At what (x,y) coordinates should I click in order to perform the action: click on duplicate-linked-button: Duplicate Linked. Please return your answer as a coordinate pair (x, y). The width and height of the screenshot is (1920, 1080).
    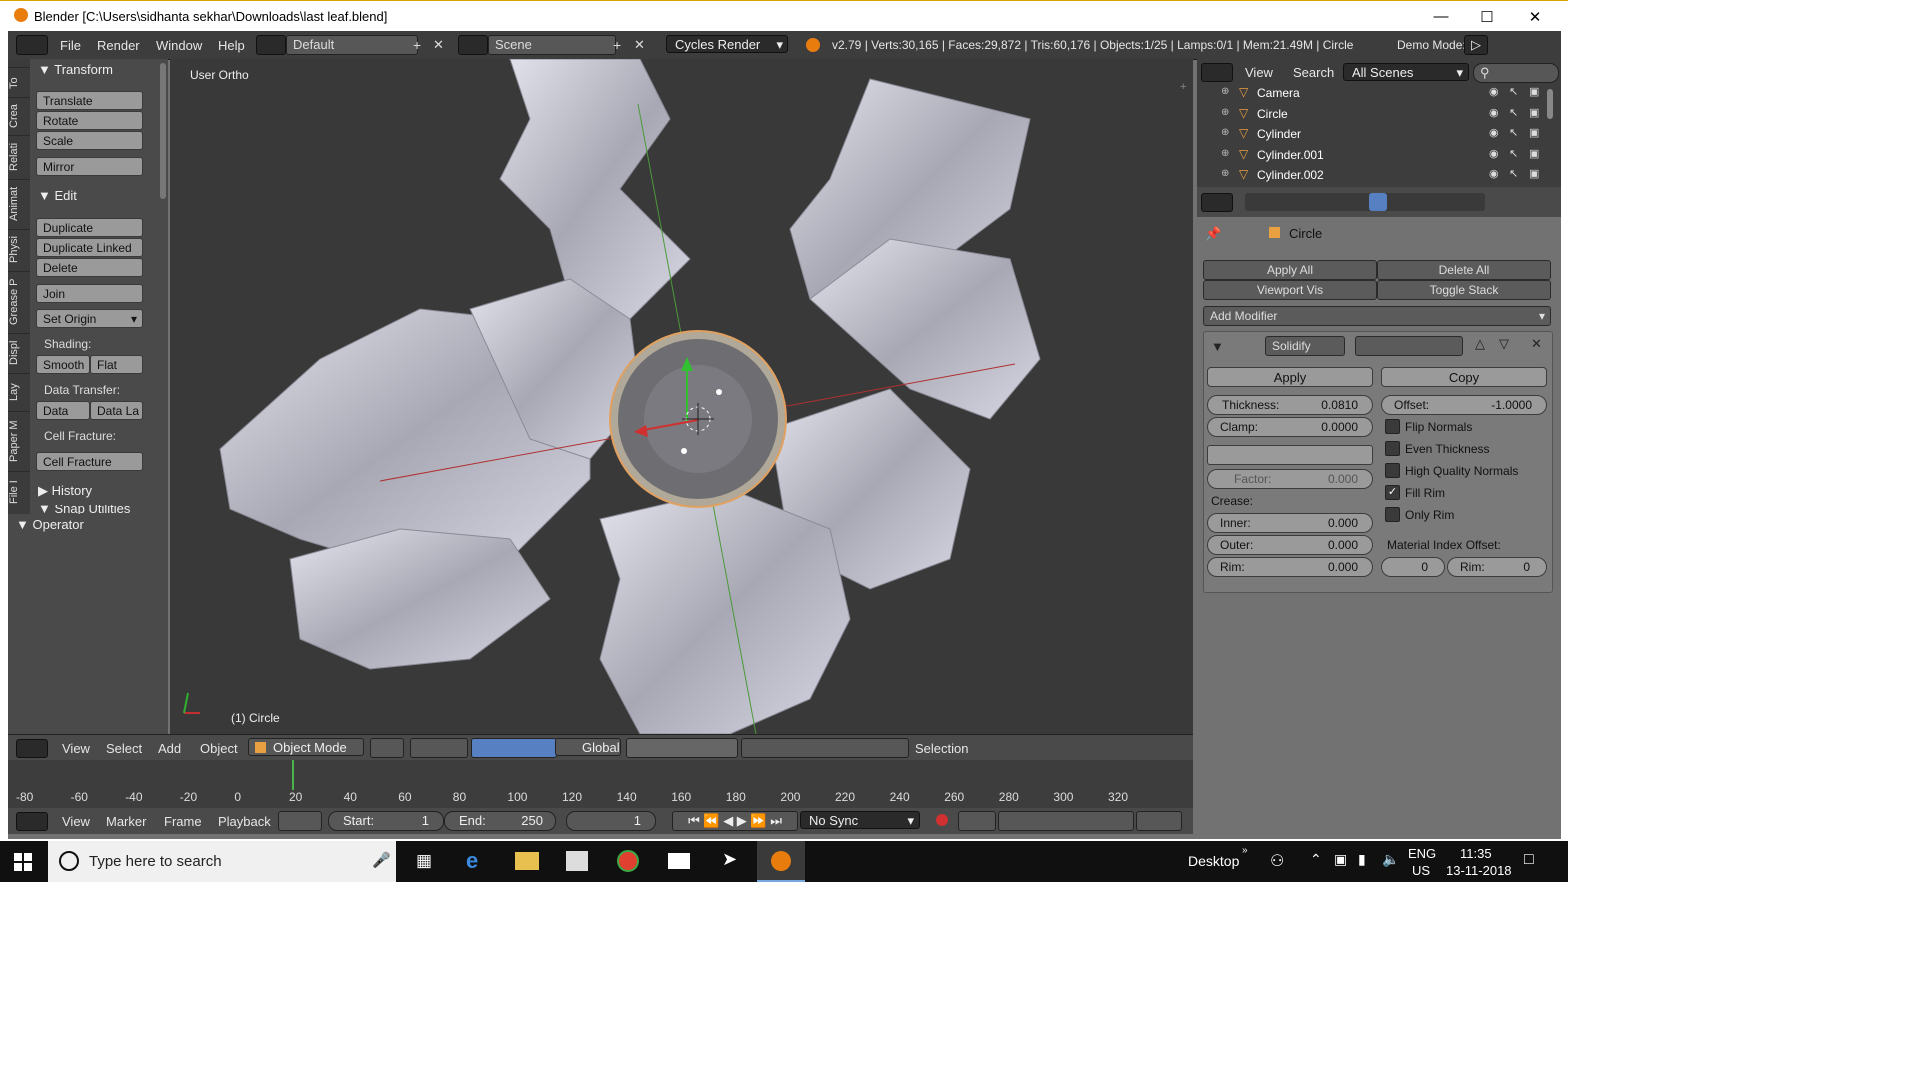
    Looking at the image, I should click on (89, 247).